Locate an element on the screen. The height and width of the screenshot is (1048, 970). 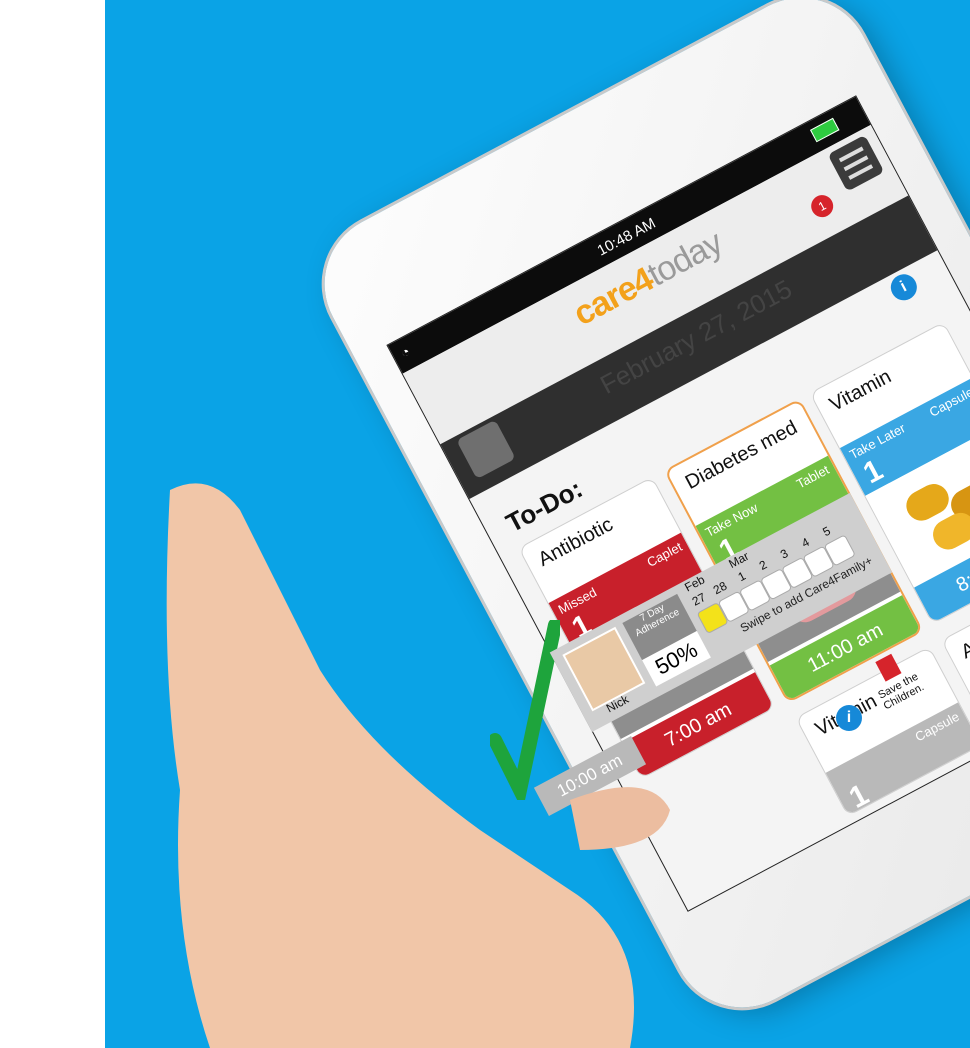
wifi-icon: ◔ is located at coordinates (405, 352).